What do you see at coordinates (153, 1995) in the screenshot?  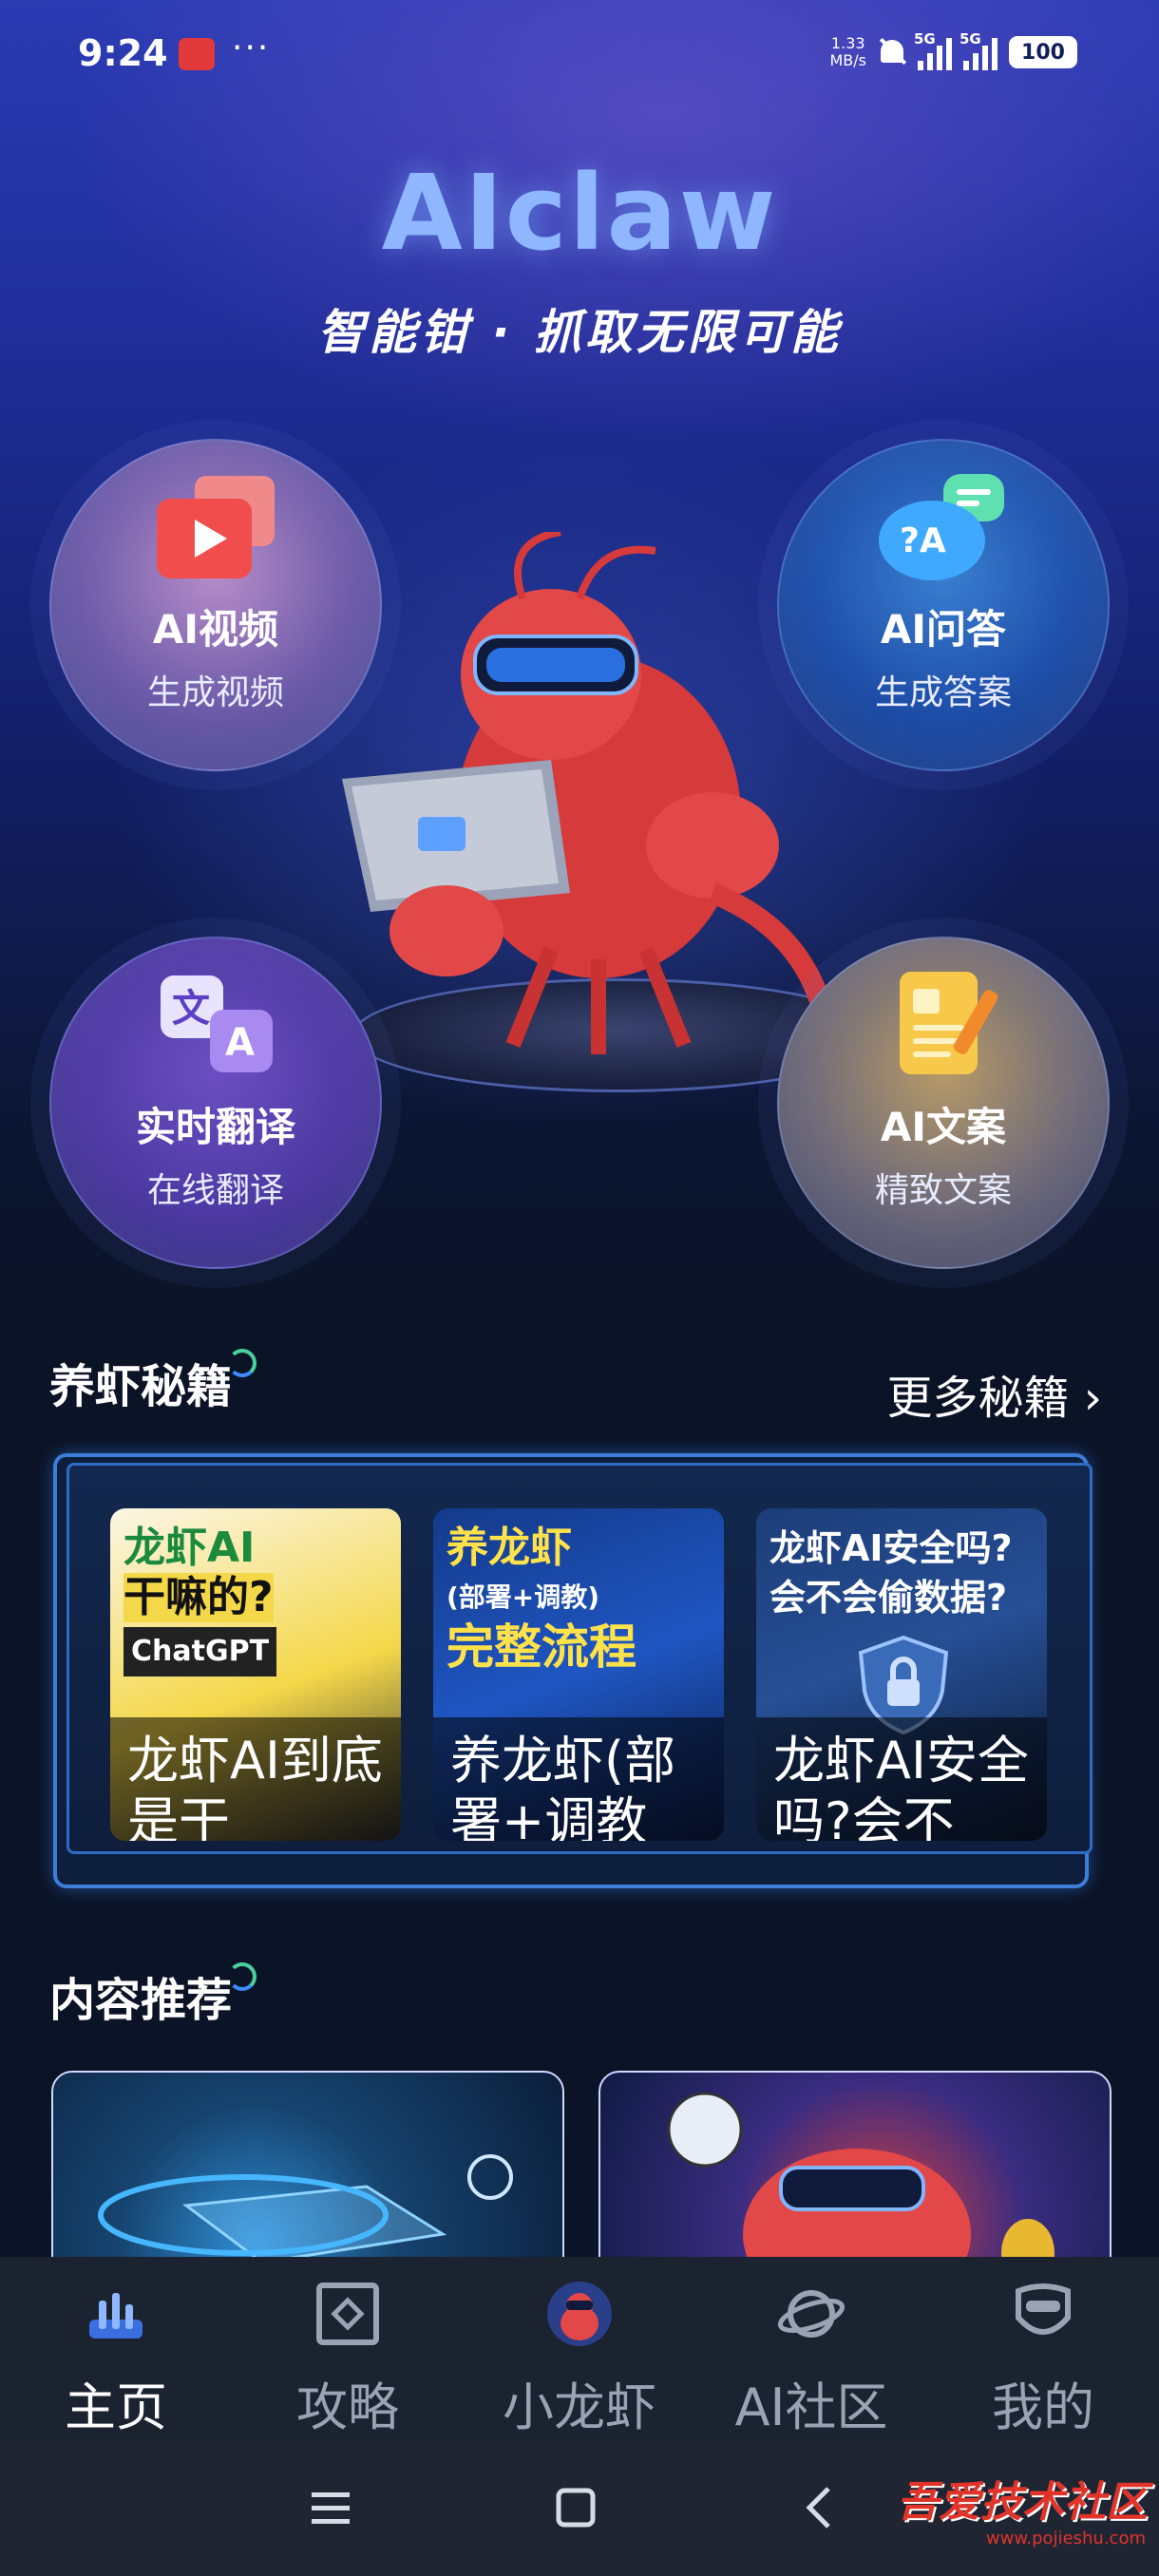 I see `recommended-section-title: 内容推荐` at bounding box center [153, 1995].